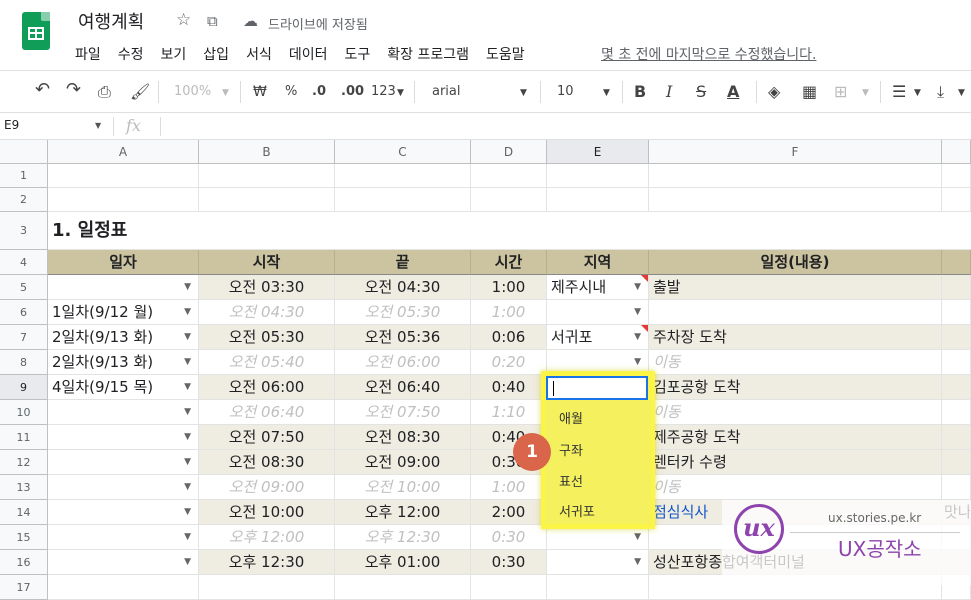  Describe the element at coordinates (123, 362) in the screenshot. I see `cell-a-row8: 2일차(9/13 화) ▼` at that location.